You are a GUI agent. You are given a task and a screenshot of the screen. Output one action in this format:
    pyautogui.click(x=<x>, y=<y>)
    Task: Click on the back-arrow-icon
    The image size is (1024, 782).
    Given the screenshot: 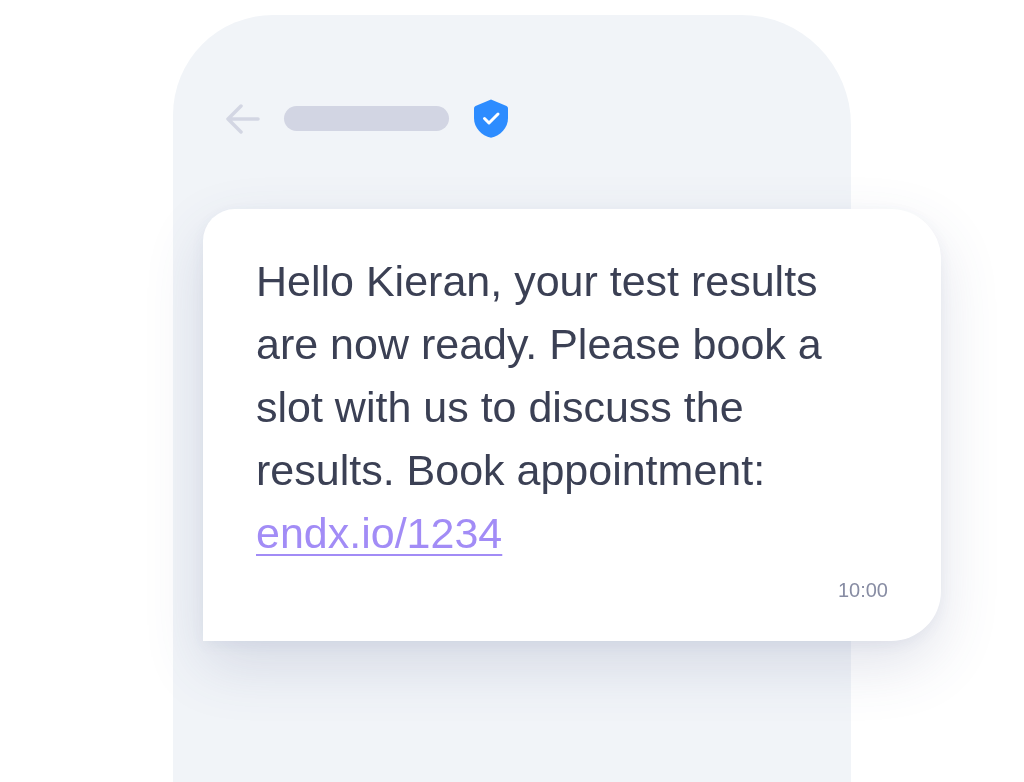 What is the action you would take?
    pyautogui.click(x=243, y=118)
    